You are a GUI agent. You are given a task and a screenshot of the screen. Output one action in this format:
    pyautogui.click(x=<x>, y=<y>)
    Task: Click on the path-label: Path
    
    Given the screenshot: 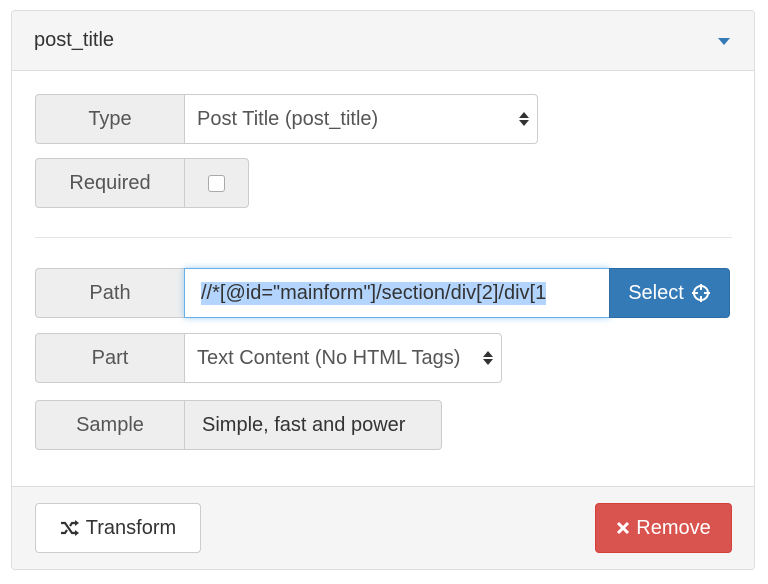 What is the action you would take?
    pyautogui.click(x=110, y=293)
    